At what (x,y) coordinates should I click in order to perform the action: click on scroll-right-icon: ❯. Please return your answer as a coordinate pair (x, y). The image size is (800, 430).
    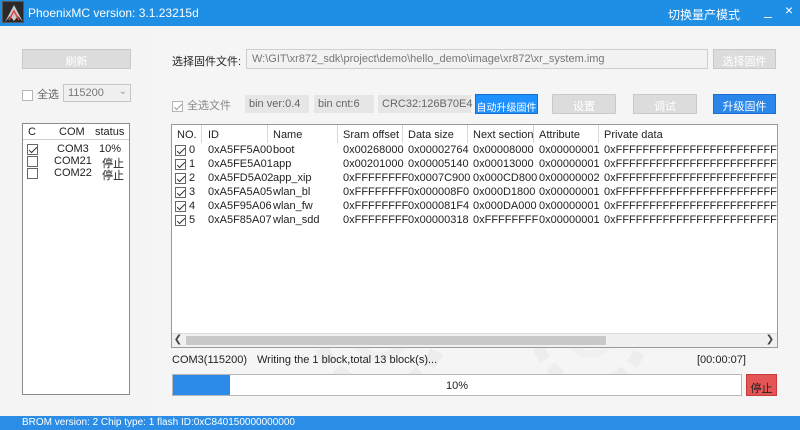
    Looking at the image, I should click on (770, 340).